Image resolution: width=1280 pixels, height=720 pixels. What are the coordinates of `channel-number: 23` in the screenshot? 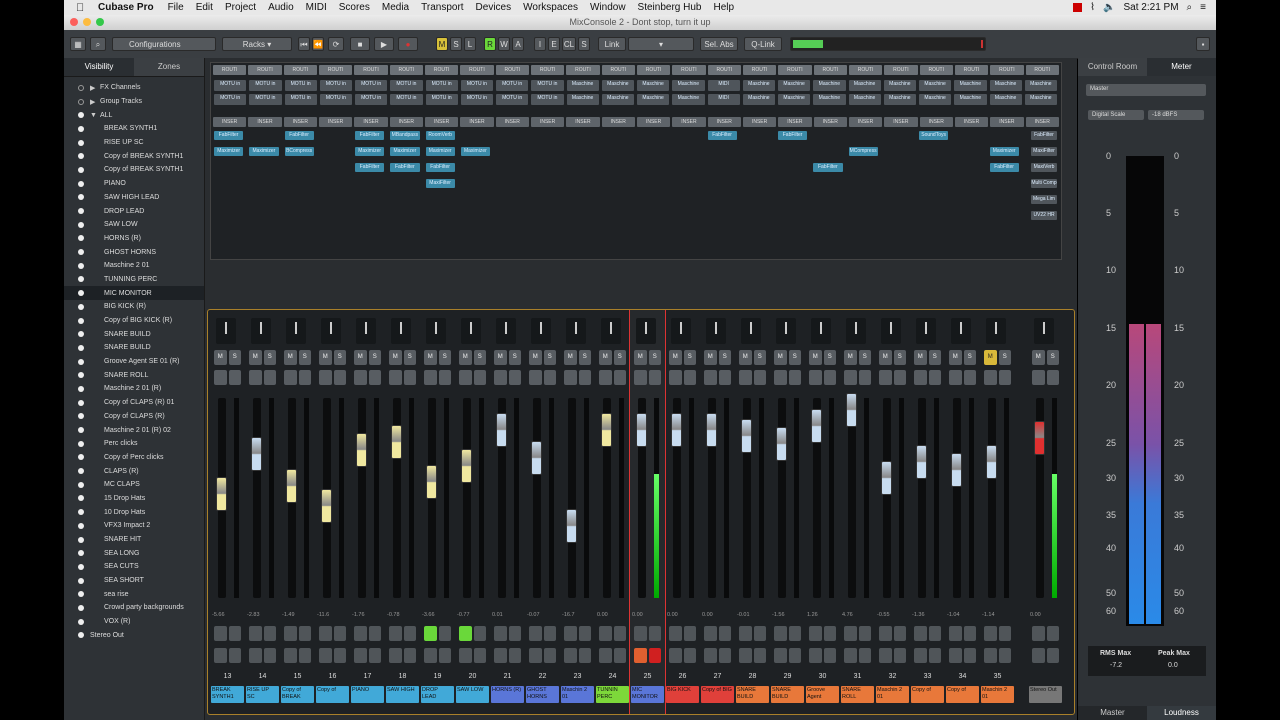 It's located at (577, 678).